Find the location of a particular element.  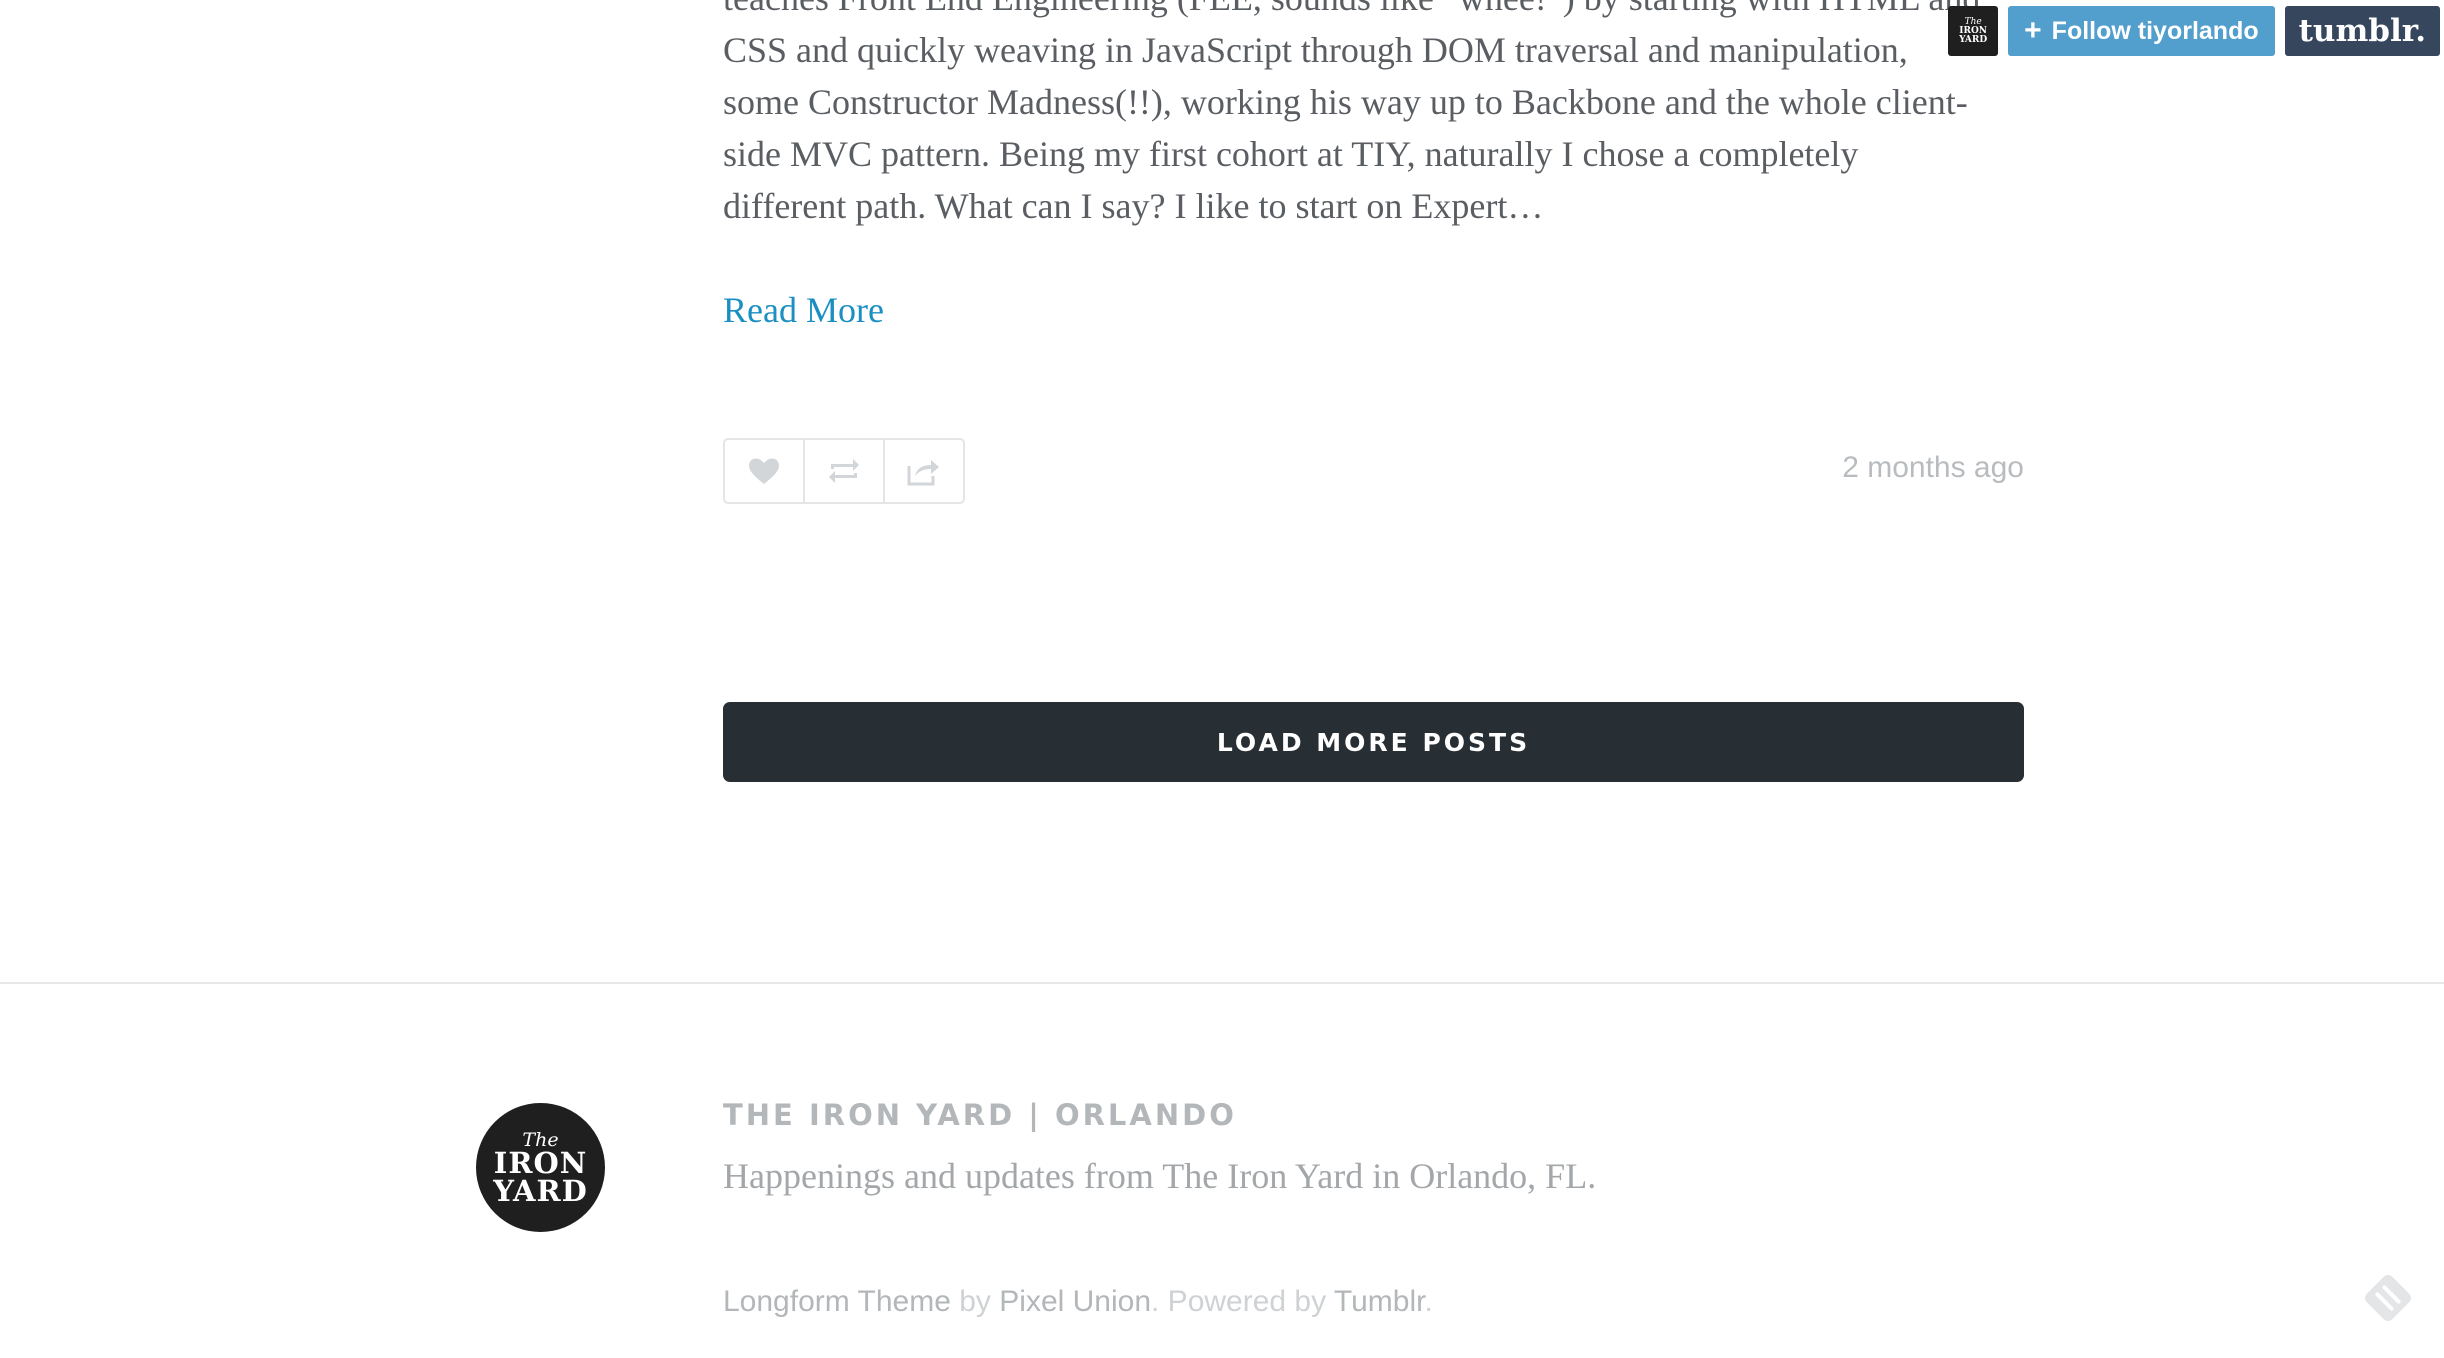

share-button is located at coordinates (924, 471).